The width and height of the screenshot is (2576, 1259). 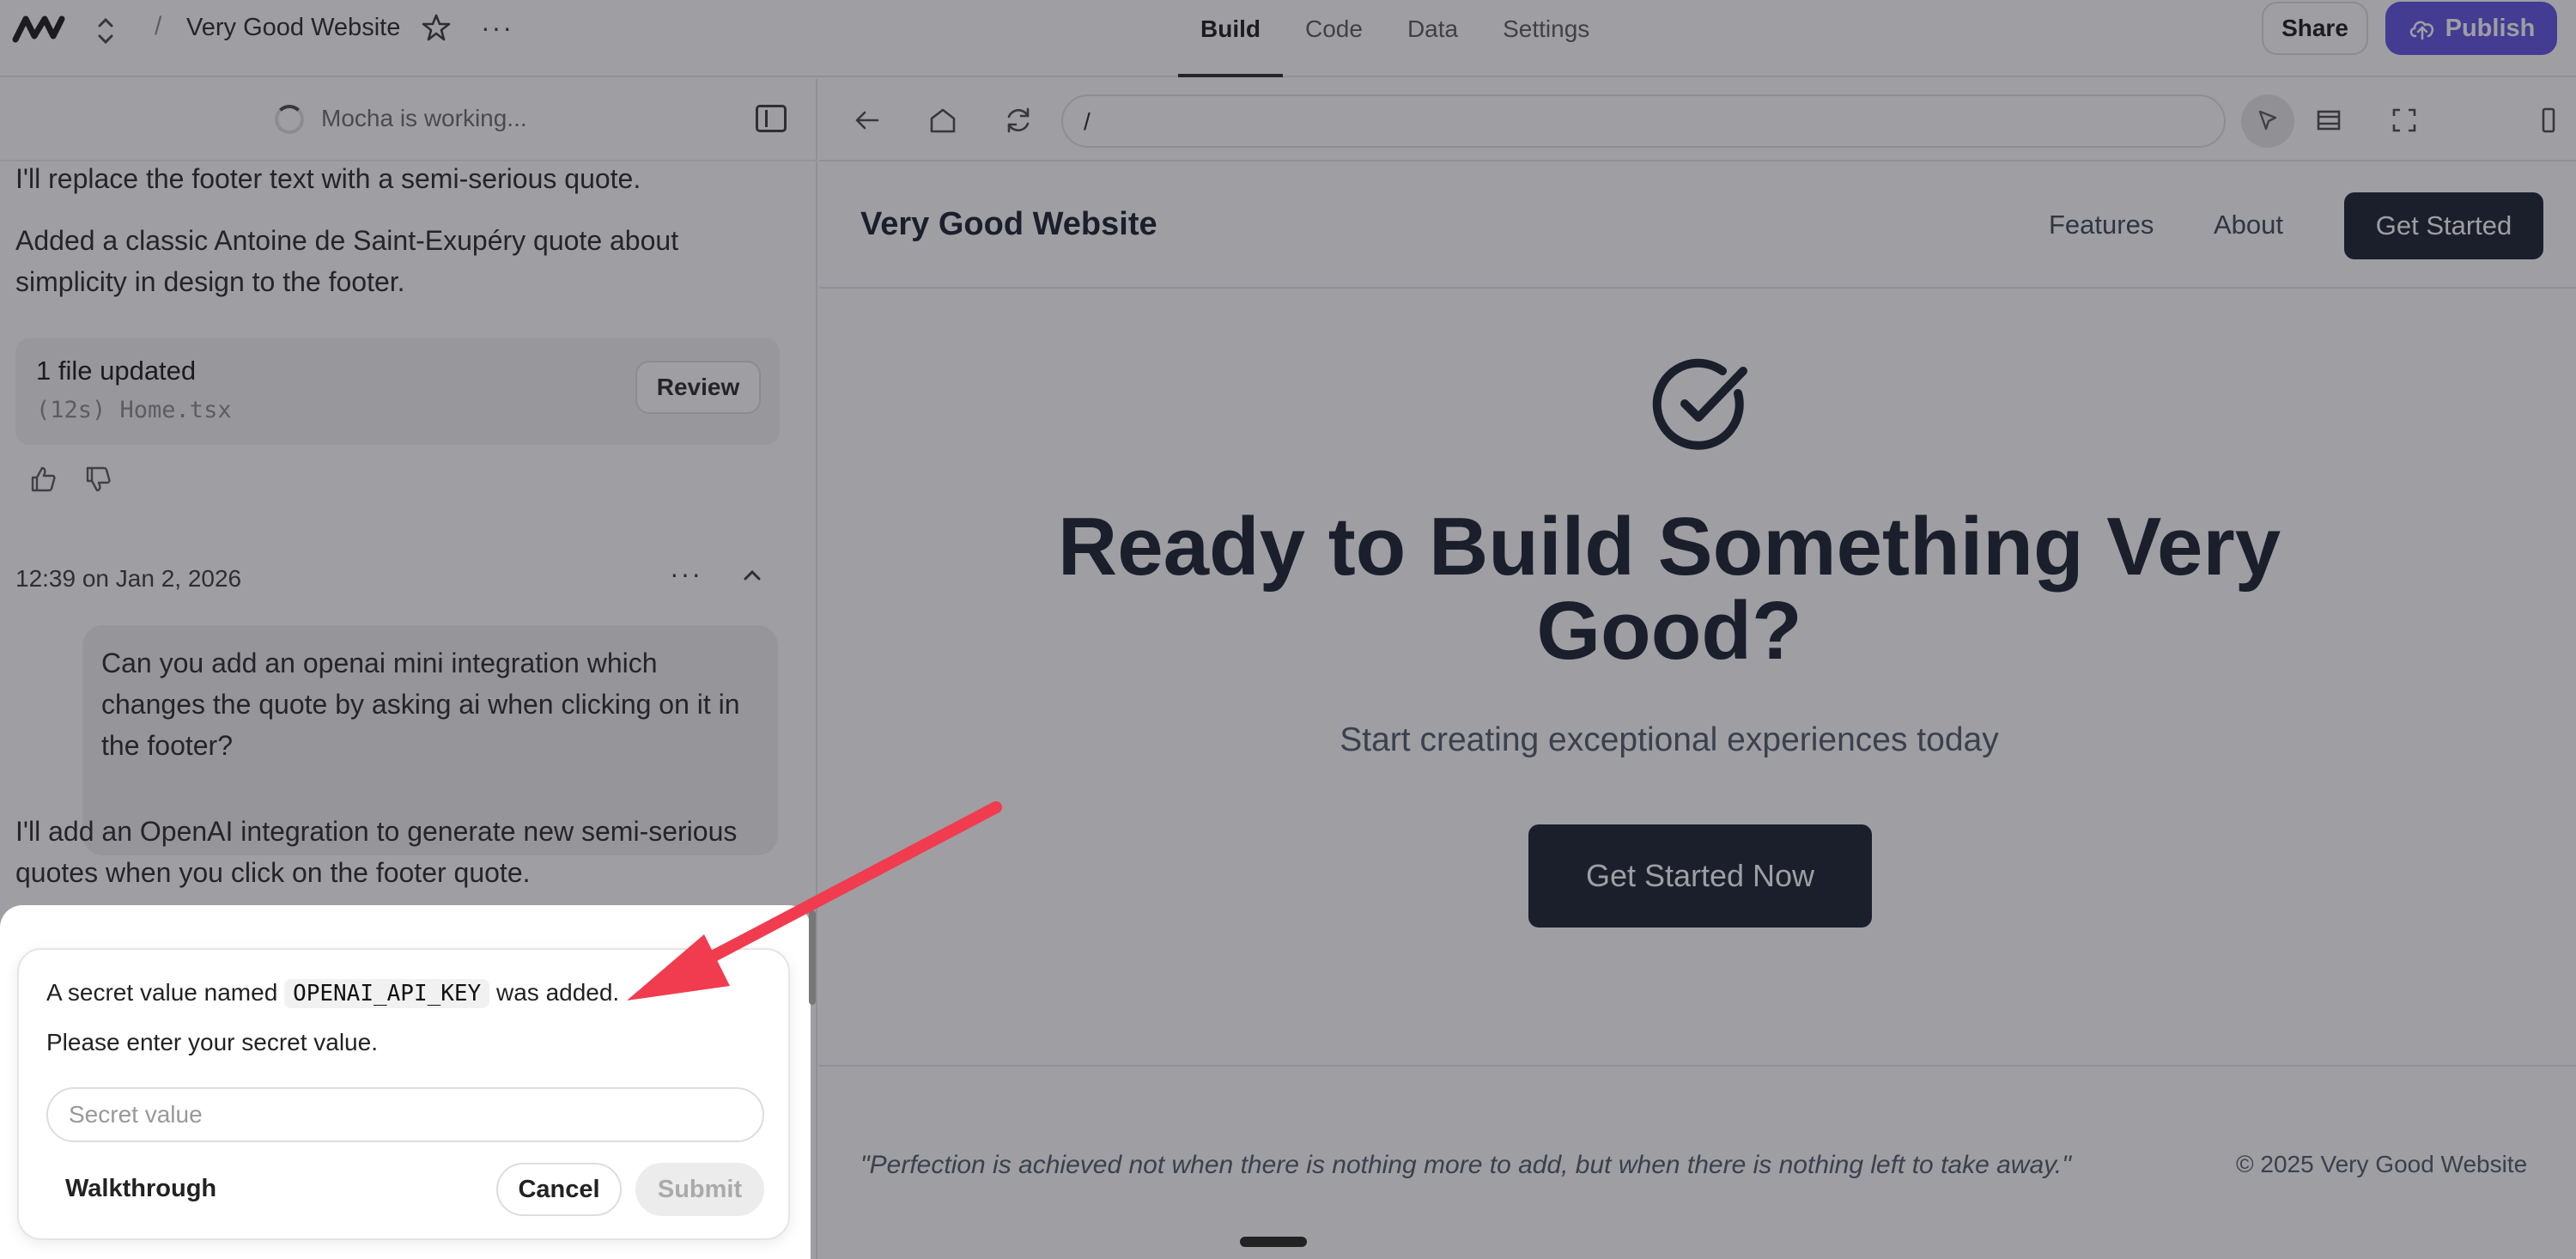 I want to click on footer-copyright: © 2025 Very Good Website, so click(x=2382, y=1164).